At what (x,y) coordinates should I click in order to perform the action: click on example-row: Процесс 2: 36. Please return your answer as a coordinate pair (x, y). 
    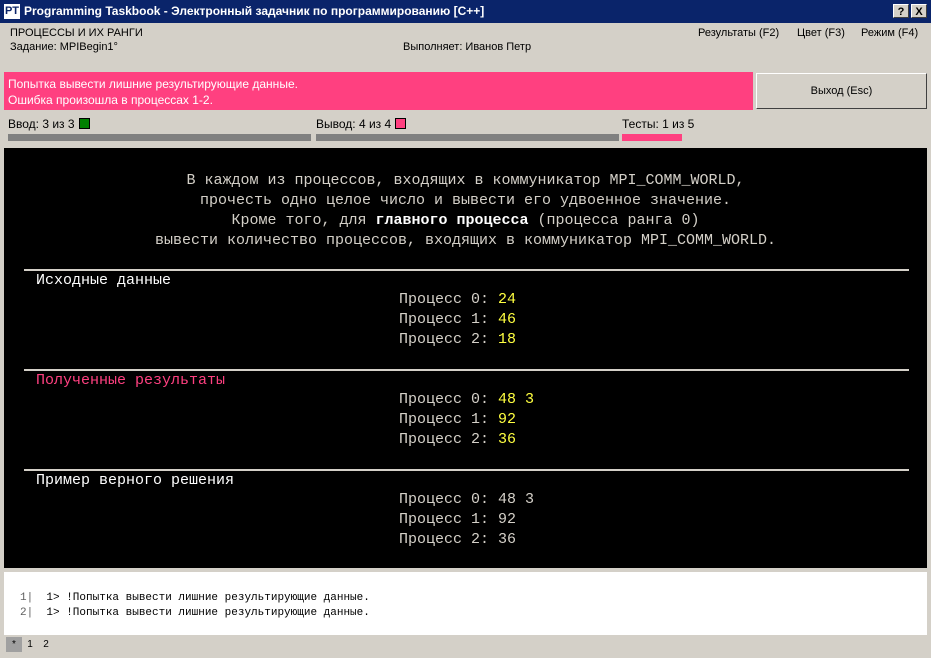
    Looking at the image, I should click on (457, 539).